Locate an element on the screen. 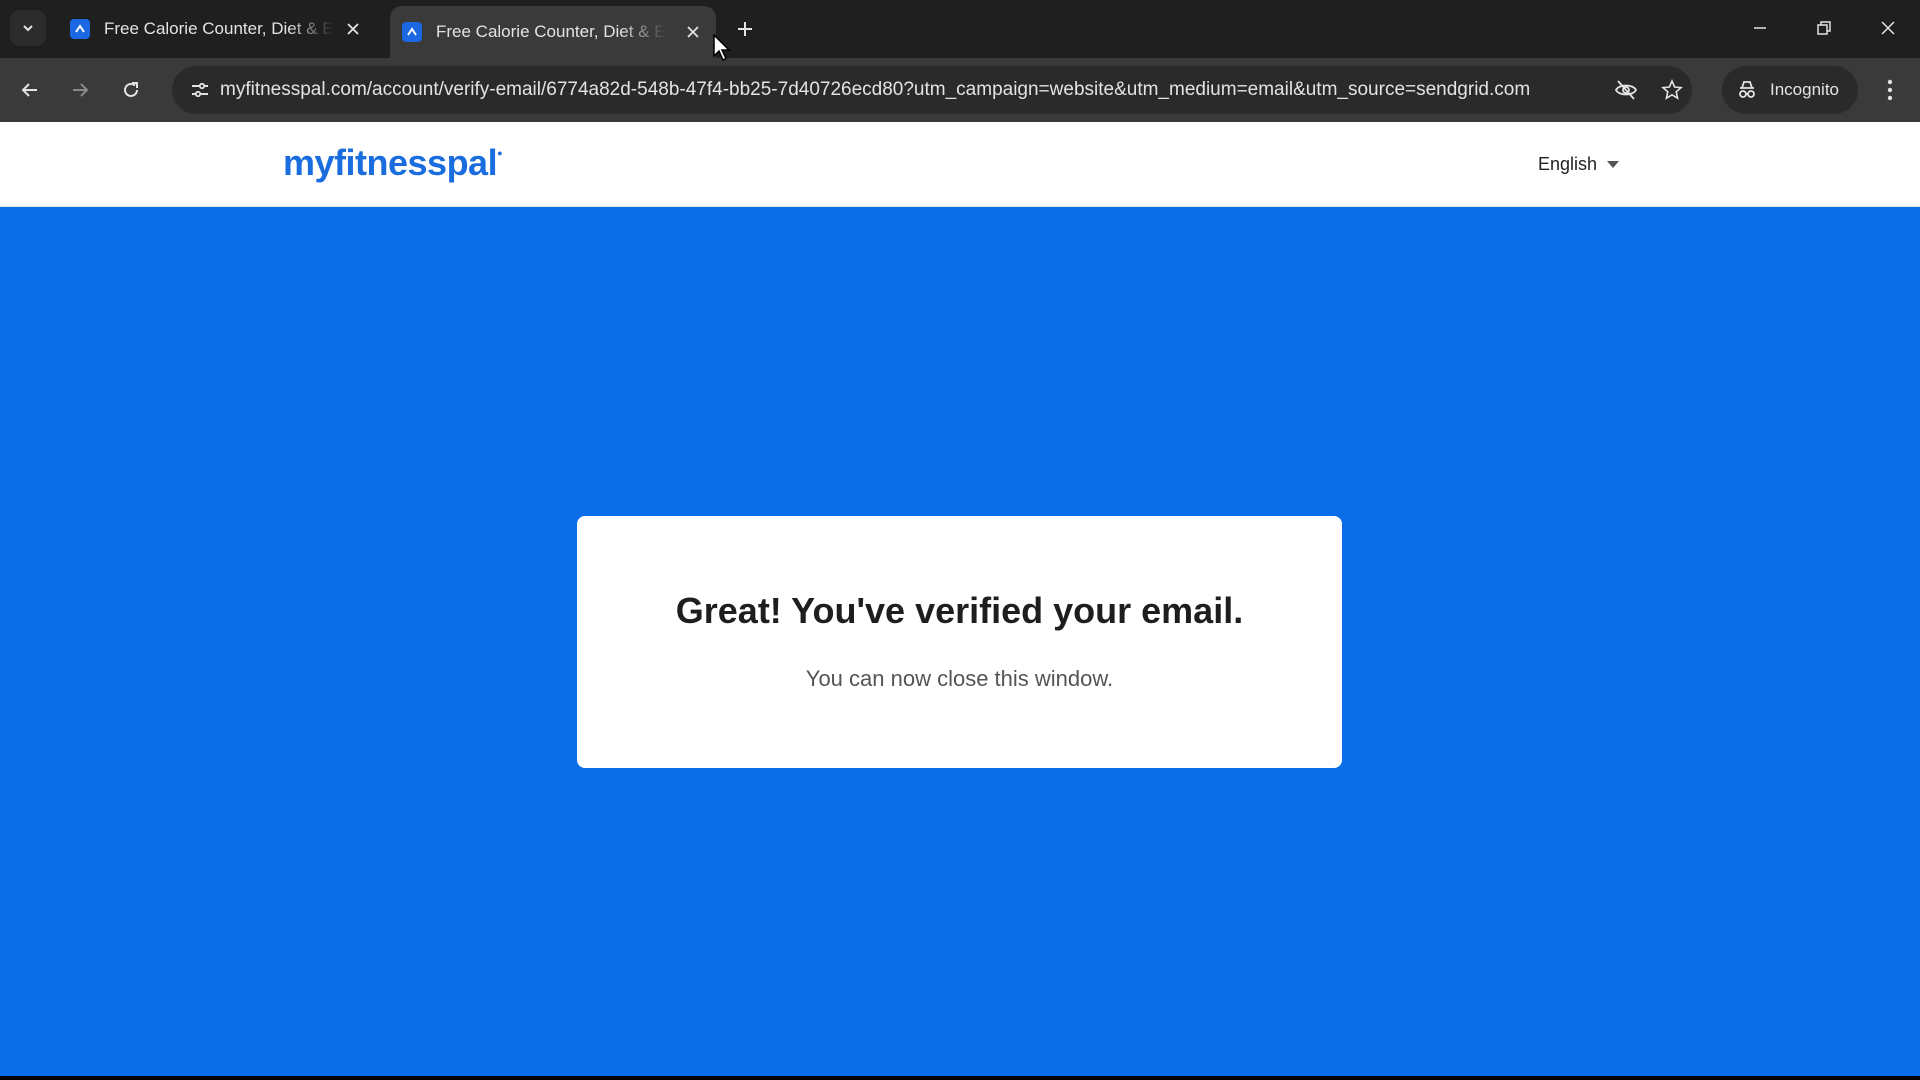  window-close-button is located at coordinates (1888, 28).